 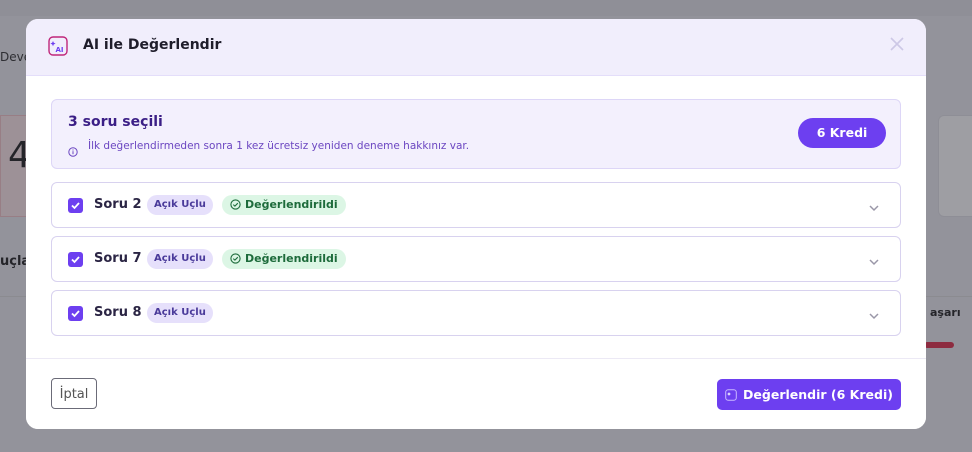 I want to click on svg-text: AI, so click(x=60, y=50).